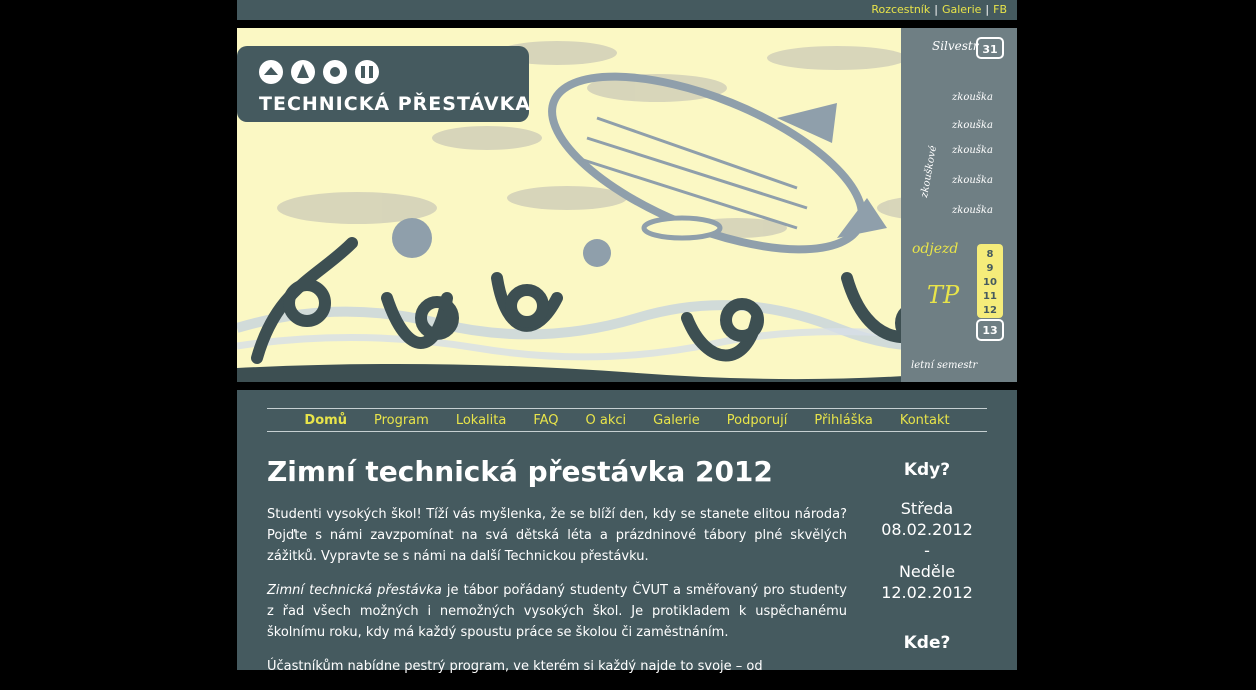 This screenshot has height=690, width=1256. What do you see at coordinates (927, 529) in the screenshot?
I see `start-date: 08.02.2012` at bounding box center [927, 529].